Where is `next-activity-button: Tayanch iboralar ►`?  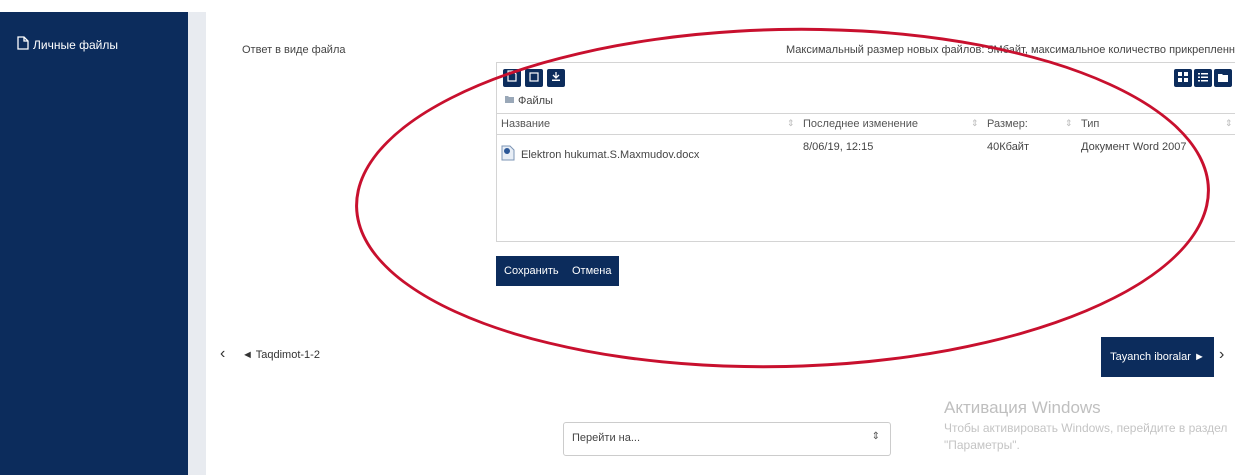 next-activity-button: Tayanch iboralar ► is located at coordinates (1157, 357).